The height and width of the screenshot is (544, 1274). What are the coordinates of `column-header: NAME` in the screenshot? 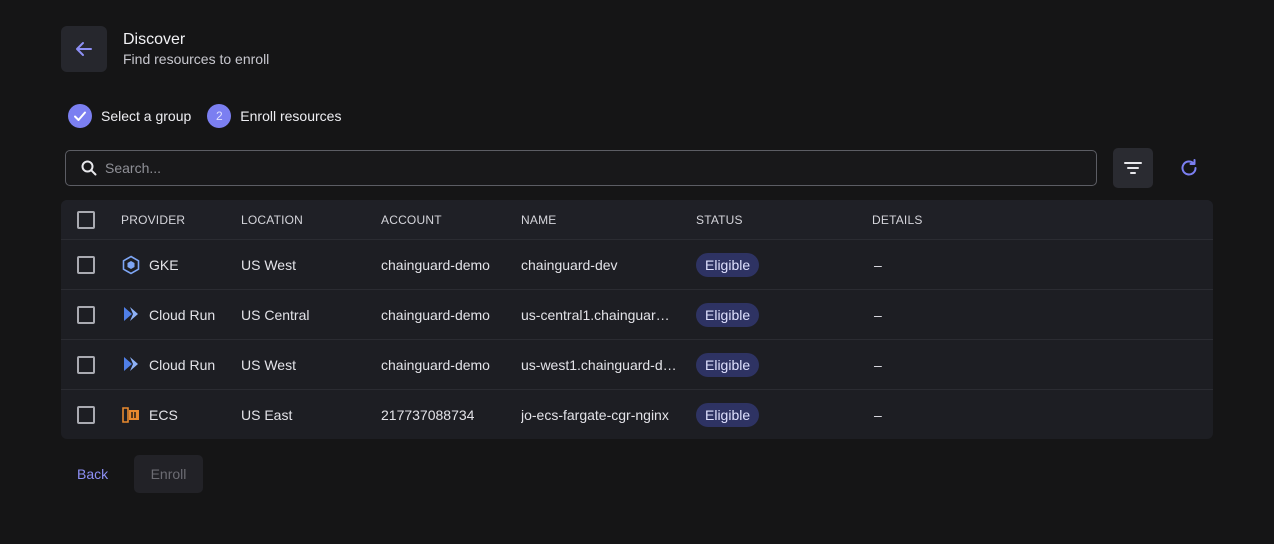 It's located at (599, 219).